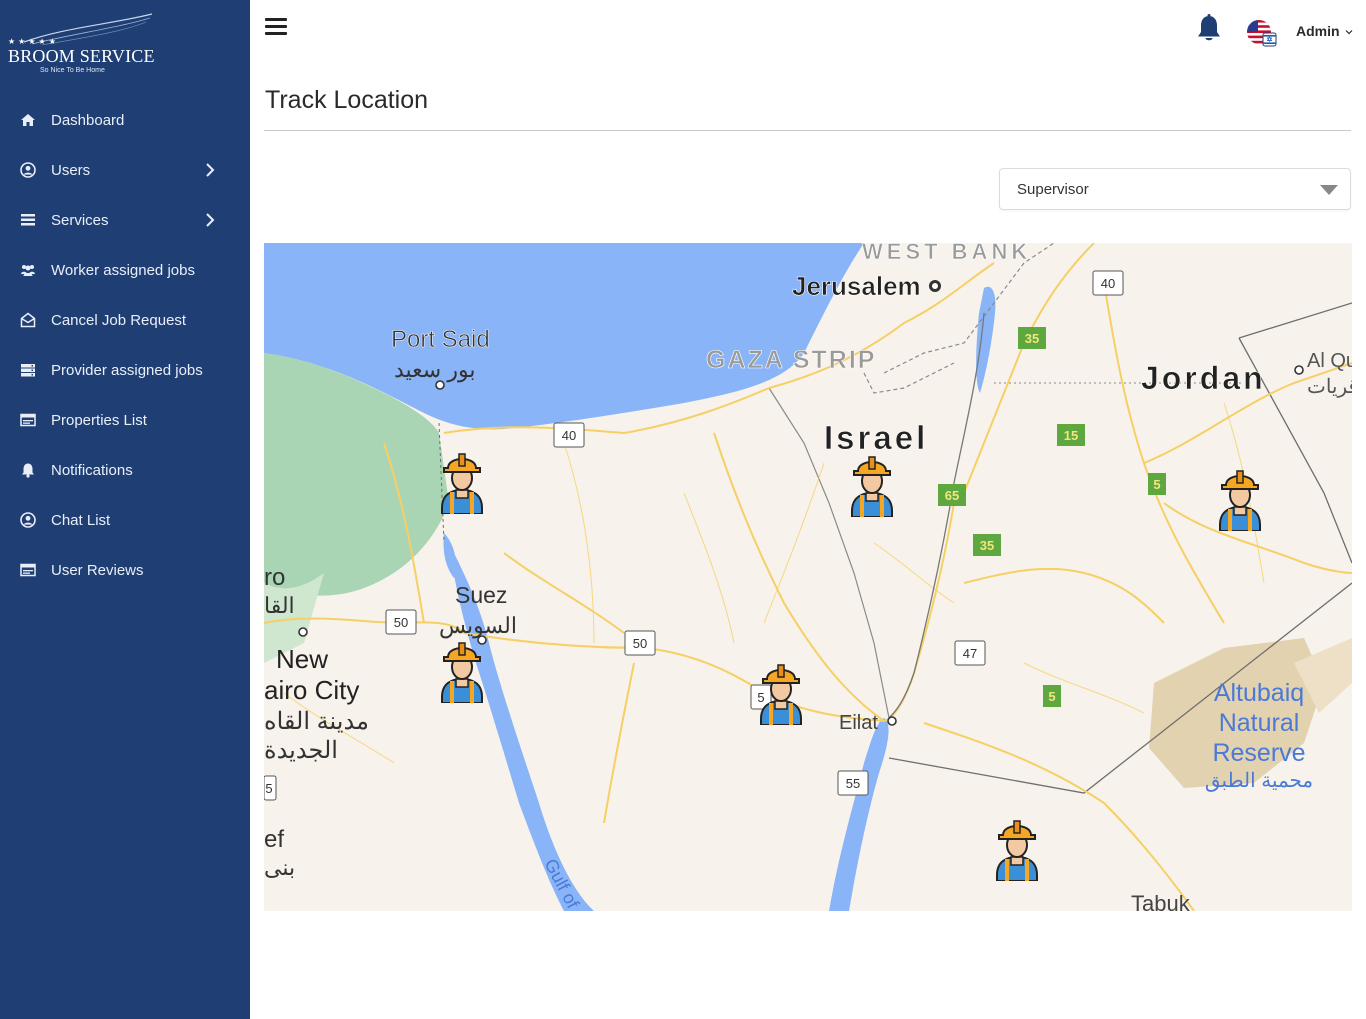 Image resolution: width=1366 pixels, height=1019 pixels. I want to click on users-icon, so click(28, 270).